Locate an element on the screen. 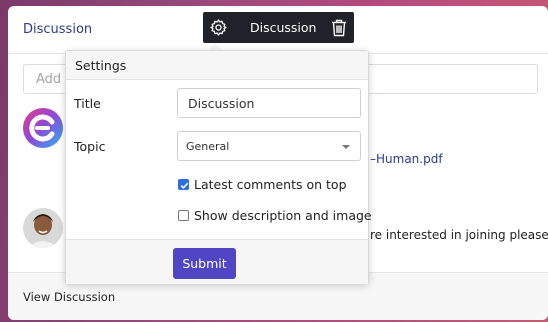  gear-icon is located at coordinates (218, 27).